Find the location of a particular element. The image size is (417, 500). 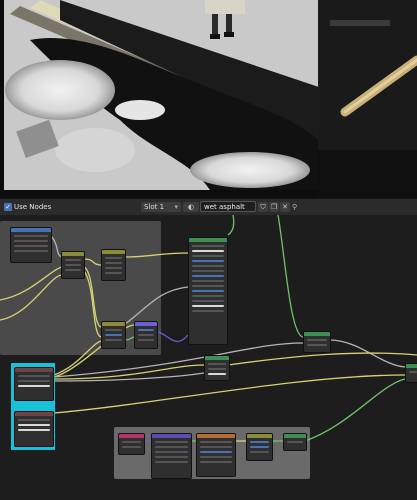

node-image-texture-a is located at coordinates (34, 384).